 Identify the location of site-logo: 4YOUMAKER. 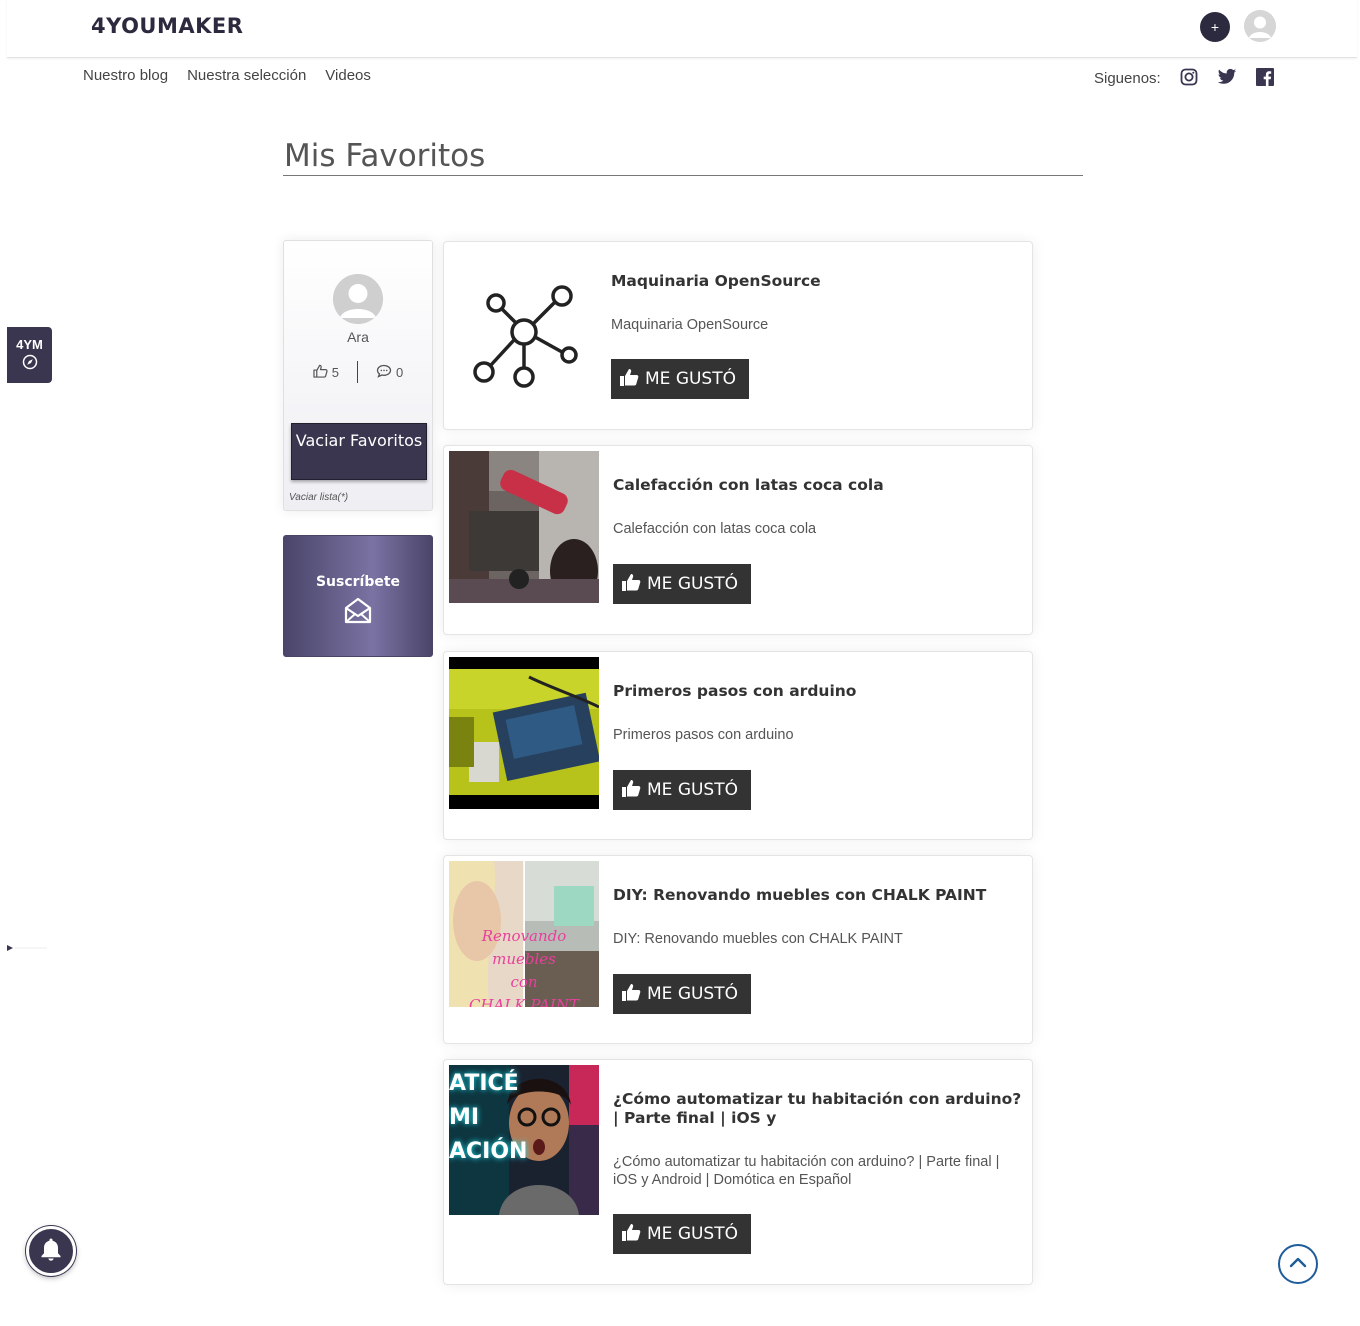
(167, 26).